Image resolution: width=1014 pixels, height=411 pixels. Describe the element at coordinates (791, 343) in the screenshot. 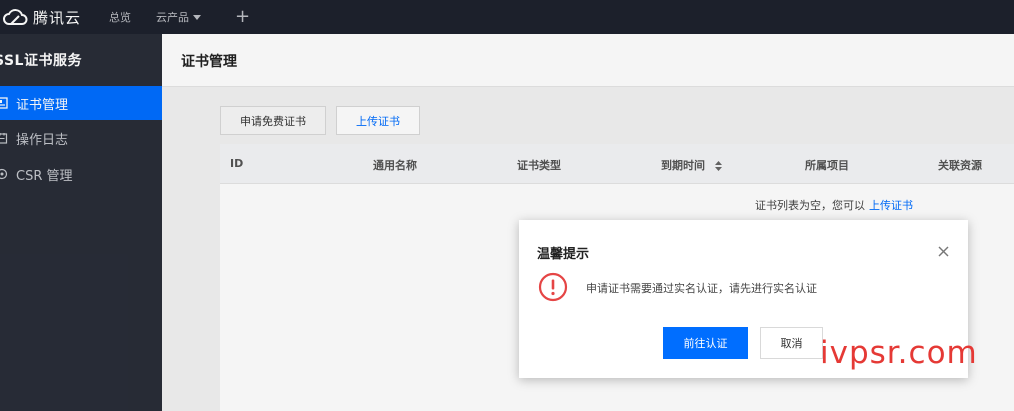

I see `cancel-button: 取消` at that location.